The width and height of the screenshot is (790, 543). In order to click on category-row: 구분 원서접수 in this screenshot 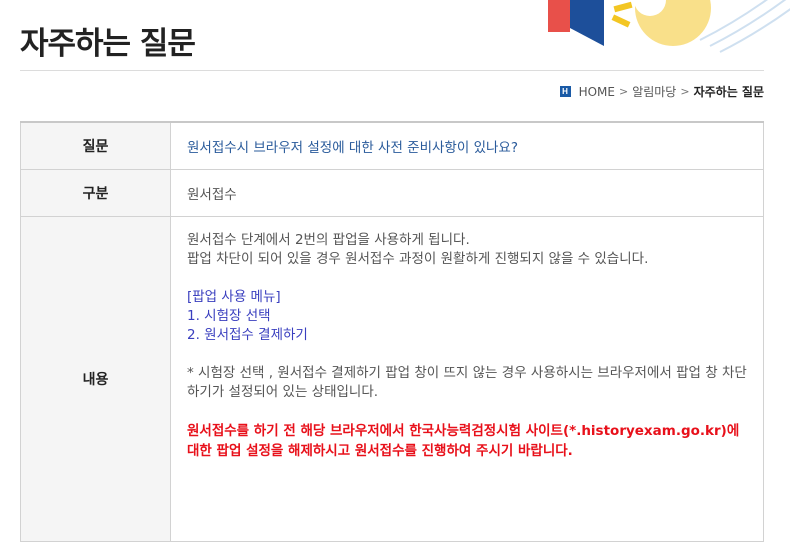, I will do `click(392, 193)`.